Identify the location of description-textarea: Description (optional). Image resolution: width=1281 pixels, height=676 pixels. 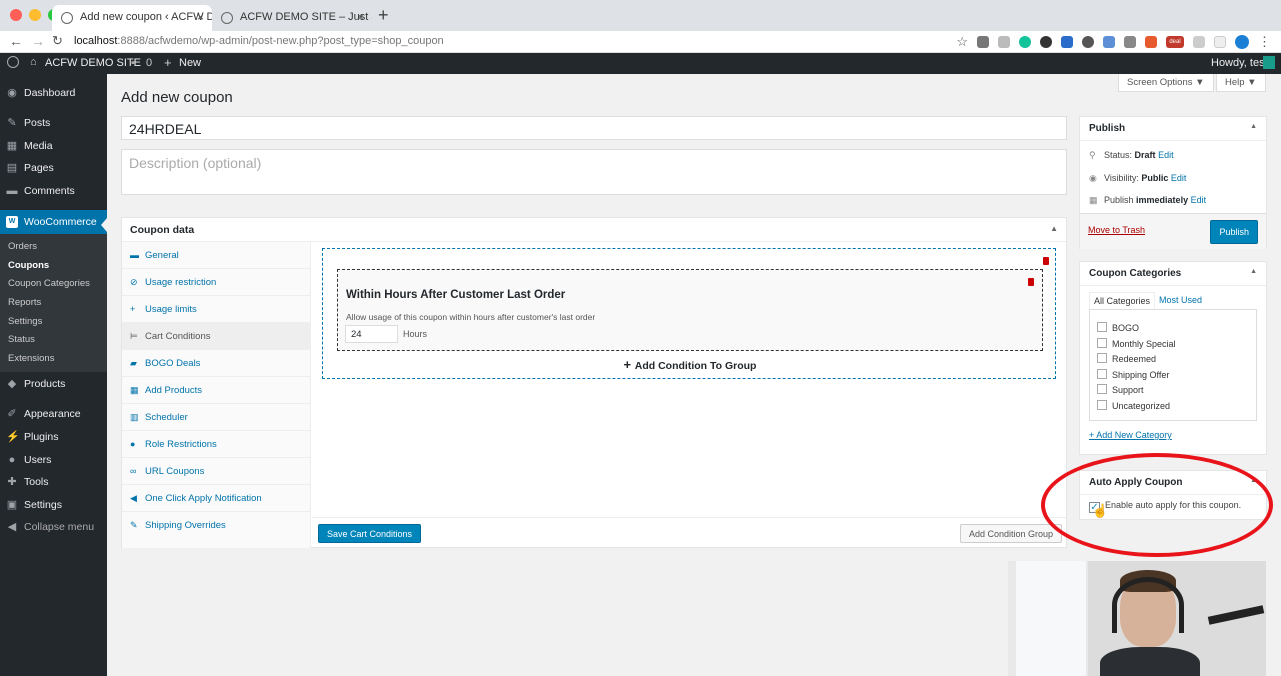
(594, 172).